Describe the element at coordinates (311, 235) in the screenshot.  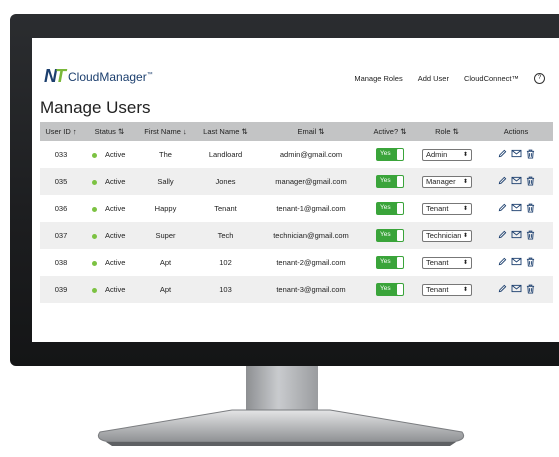
I see `cell-email: technician@gmail.com` at that location.